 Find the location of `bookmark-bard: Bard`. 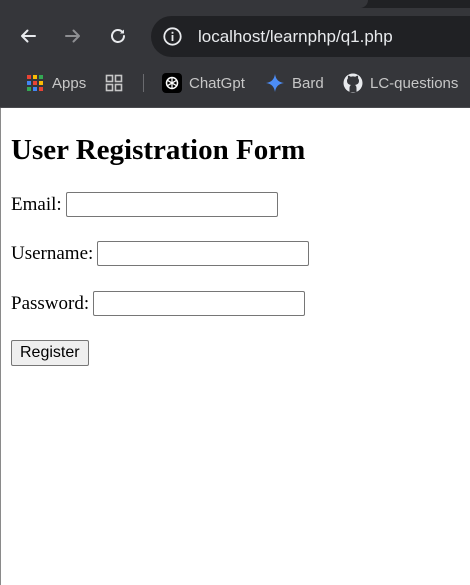

bookmark-bard: Bard is located at coordinates (294, 83).